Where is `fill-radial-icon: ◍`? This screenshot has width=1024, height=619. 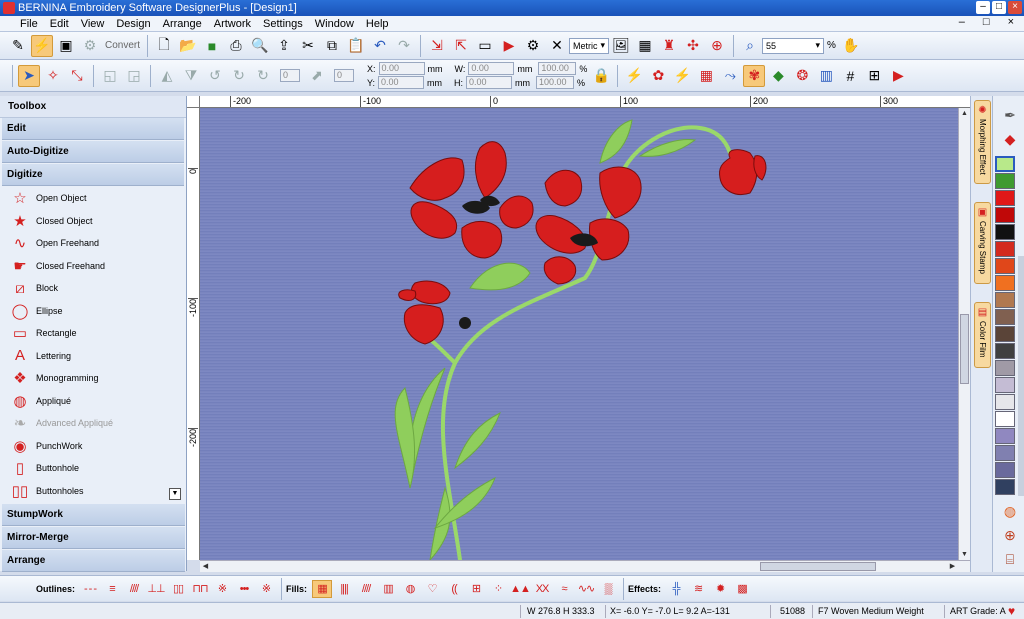
fill-radial-icon: ◍ is located at coordinates (410, 589).